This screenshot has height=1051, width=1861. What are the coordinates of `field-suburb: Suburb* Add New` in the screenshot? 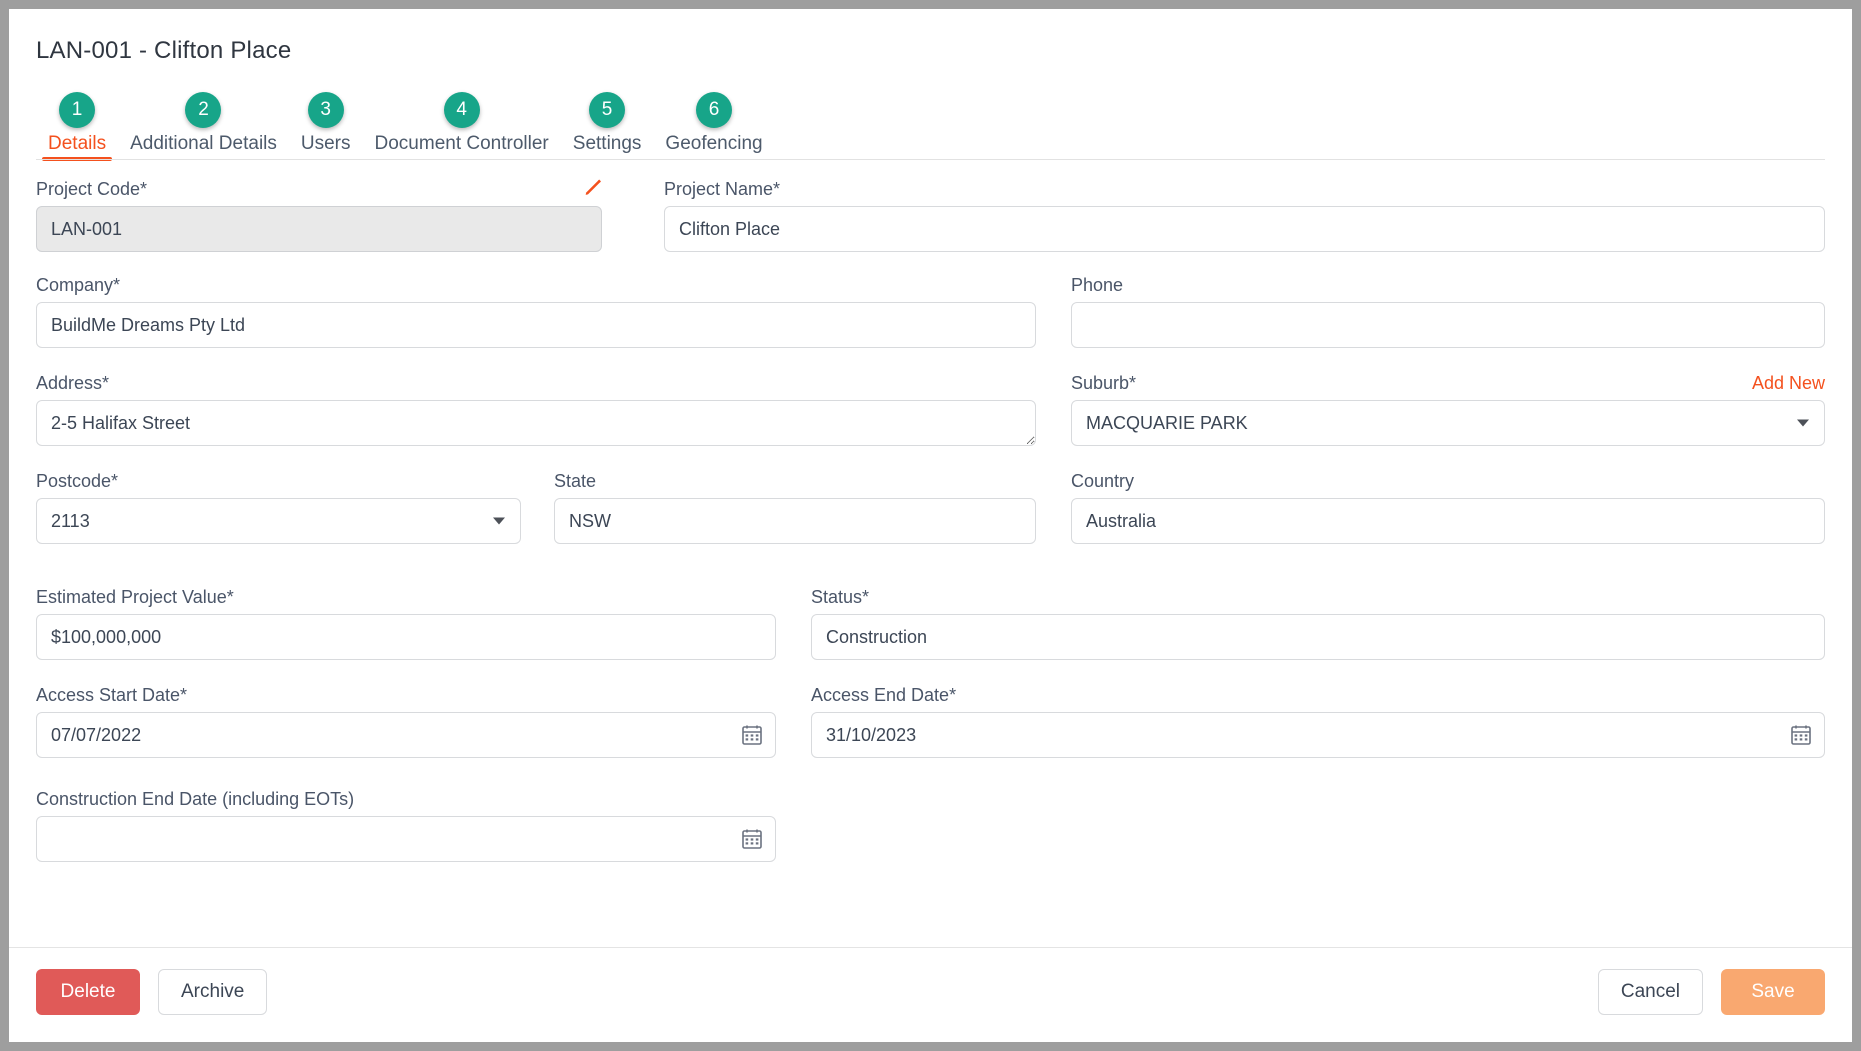 It's located at (1448, 409).